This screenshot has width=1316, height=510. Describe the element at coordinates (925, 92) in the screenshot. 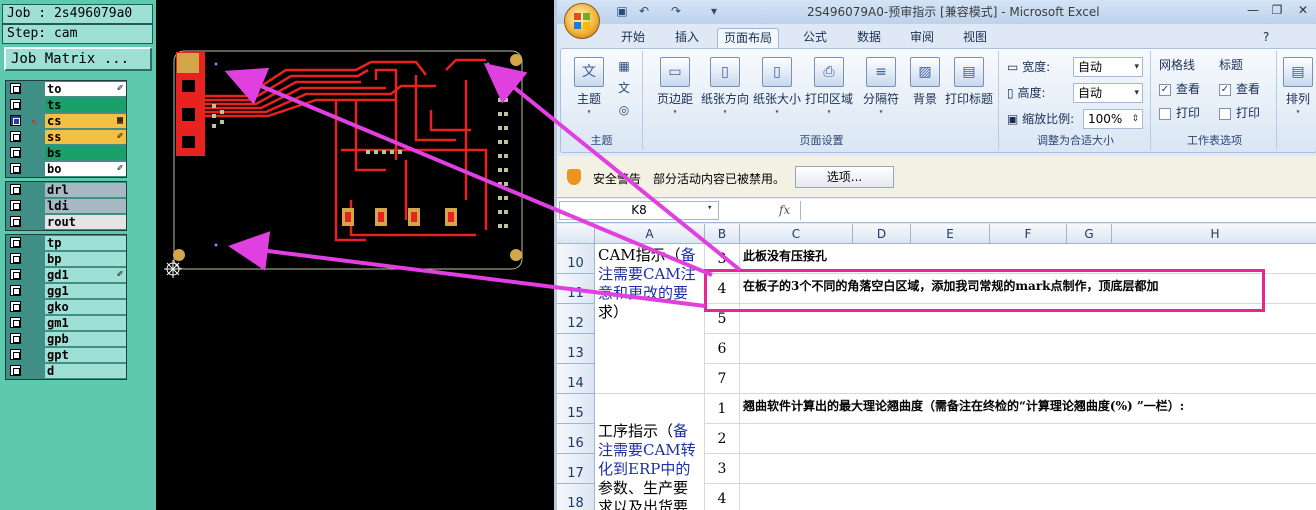

I see `background-button: ▨ 背景` at that location.